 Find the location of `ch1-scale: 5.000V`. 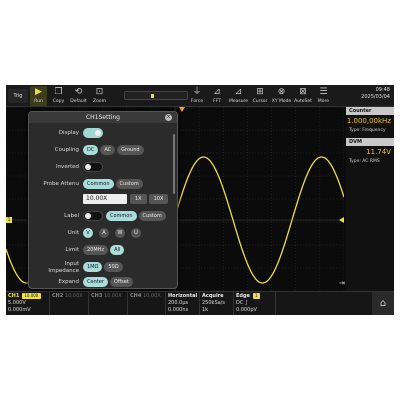

ch1-scale: 5.000V is located at coordinates (17, 303).